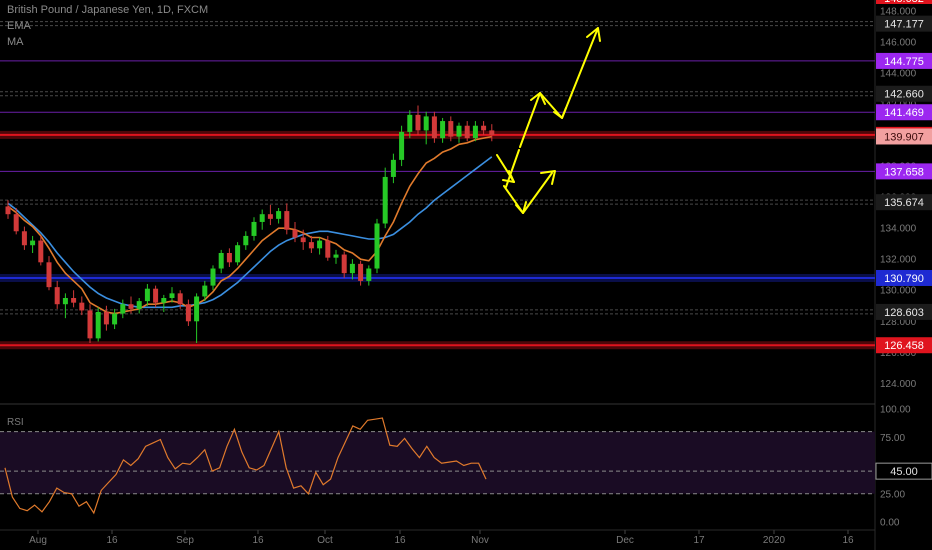 Image resolution: width=932 pixels, height=550 pixels. I want to click on rsi-current-label: 45.00, so click(904, 472).